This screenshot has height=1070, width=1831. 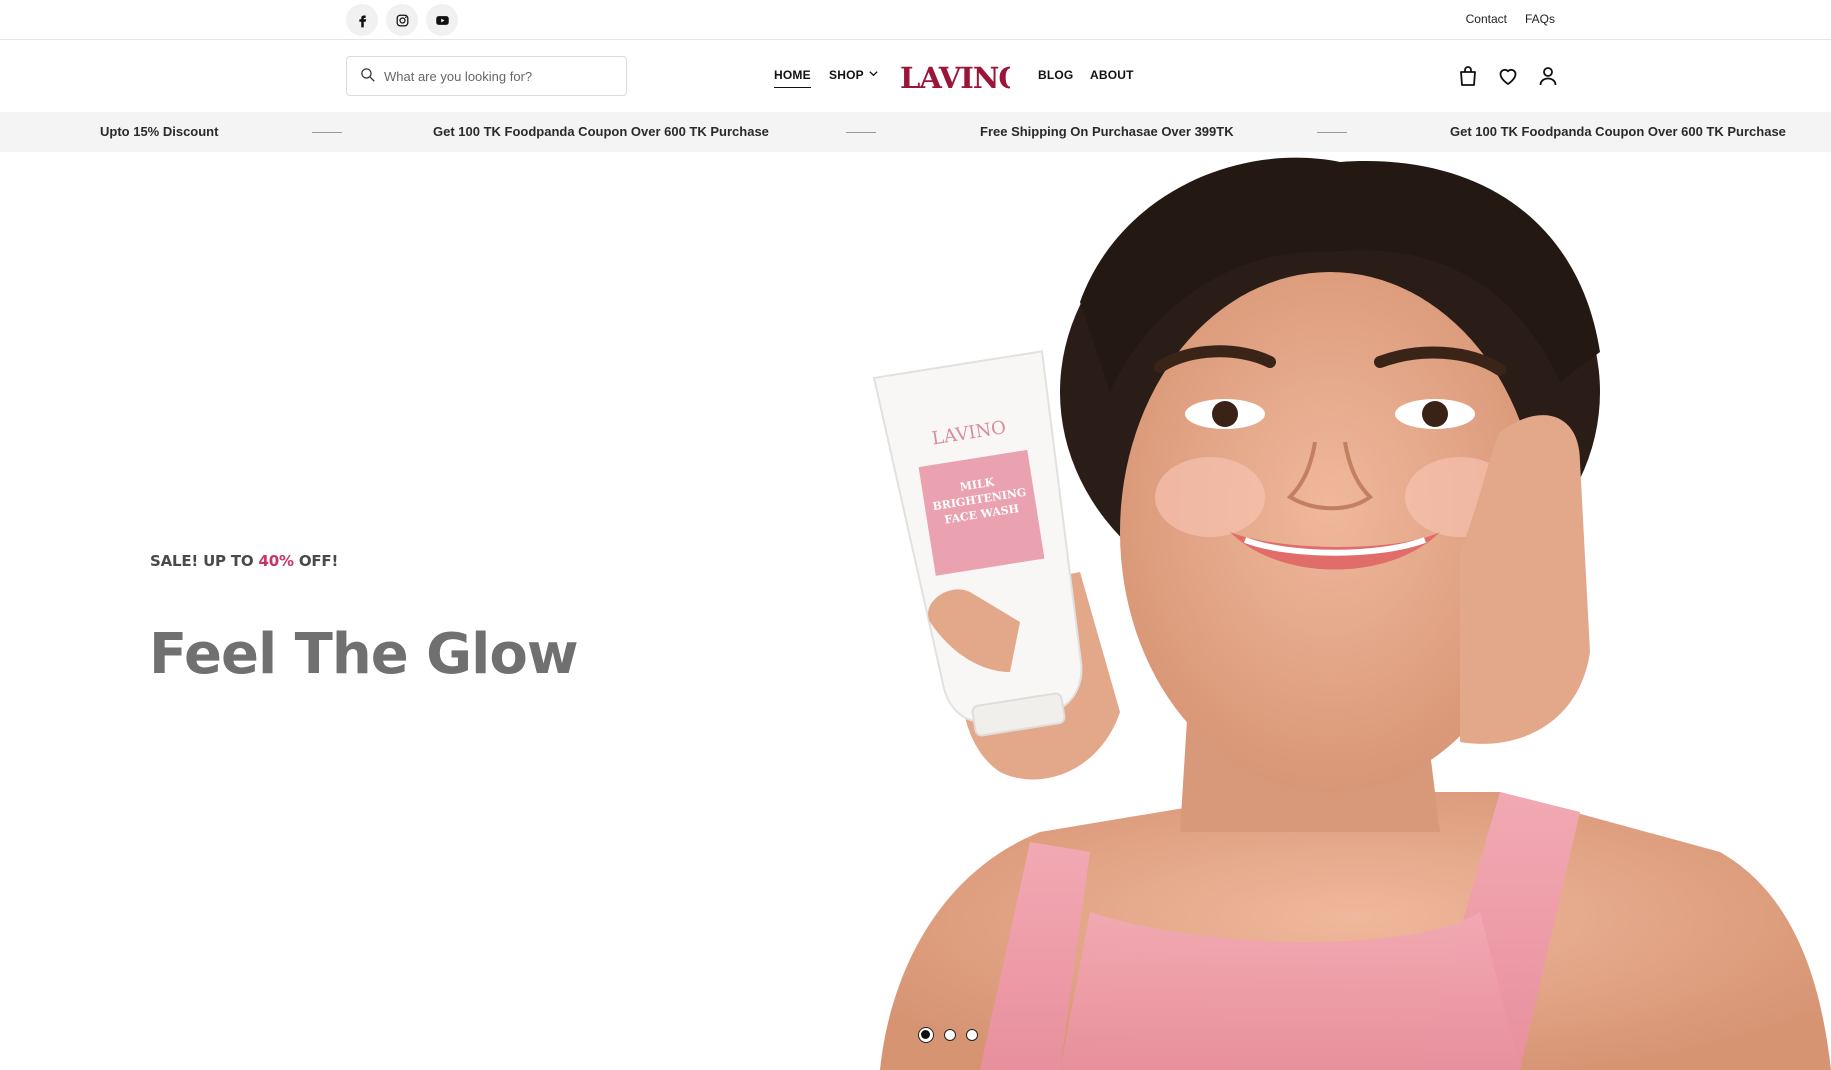 What do you see at coordinates (442, 20) in the screenshot?
I see `youtube-icon` at bounding box center [442, 20].